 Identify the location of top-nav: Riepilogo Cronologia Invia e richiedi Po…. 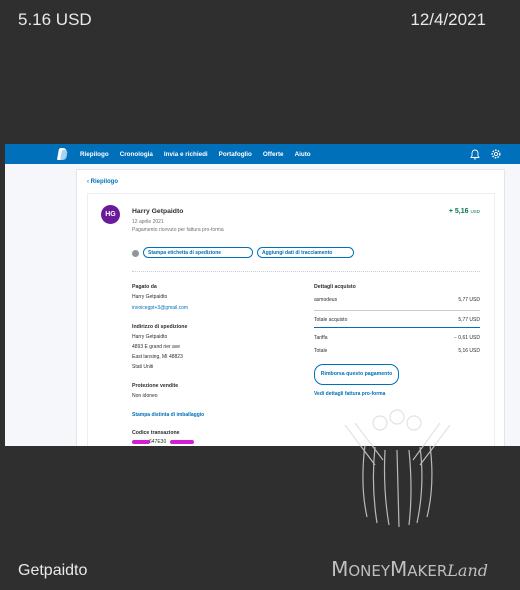
(262, 154).